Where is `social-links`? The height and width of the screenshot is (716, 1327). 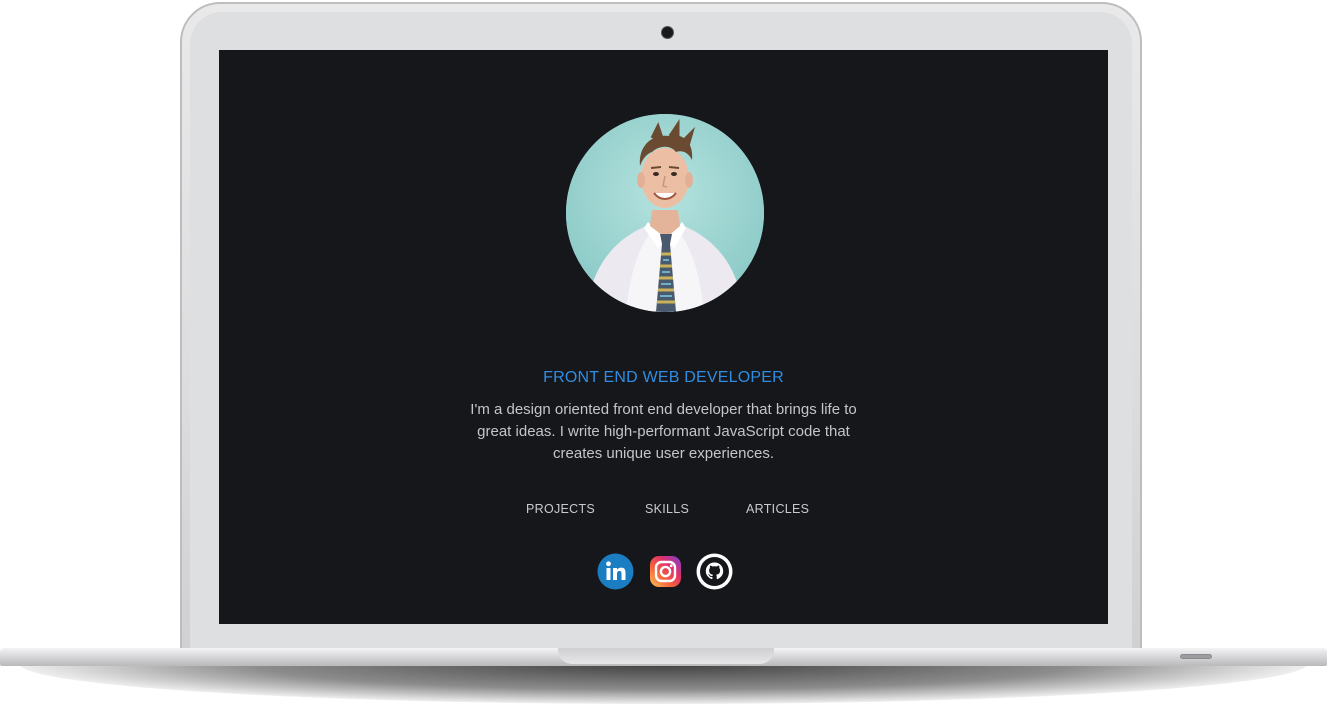 social-links is located at coordinates (663, 573).